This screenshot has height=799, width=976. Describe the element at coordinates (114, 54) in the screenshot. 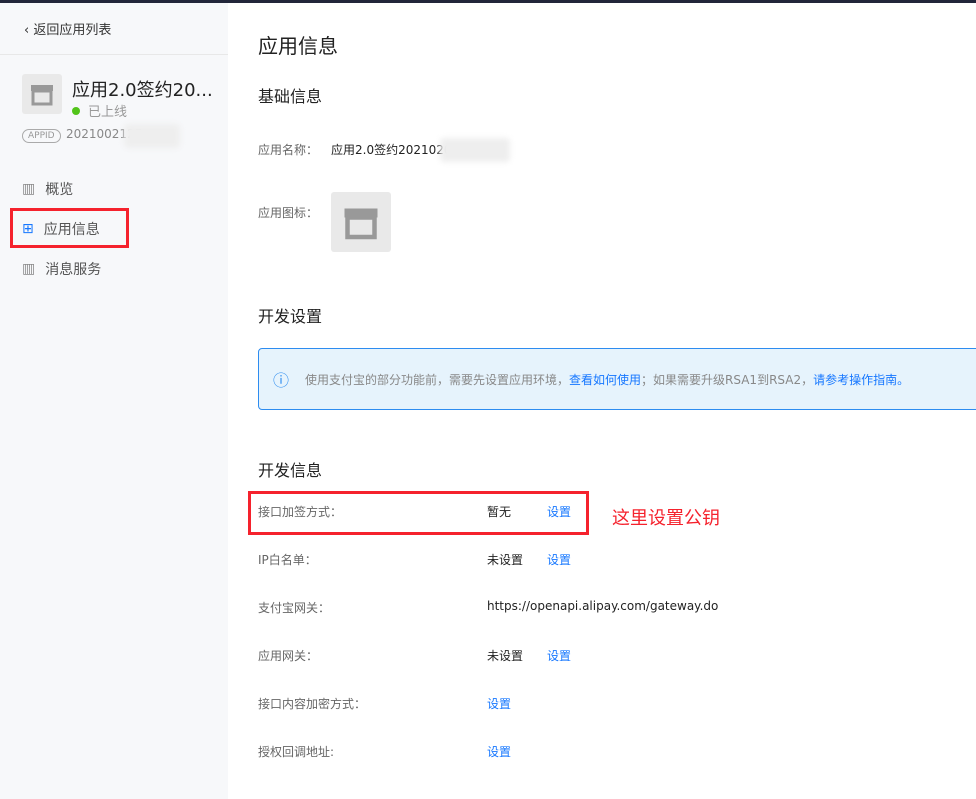

I see `divider` at that location.